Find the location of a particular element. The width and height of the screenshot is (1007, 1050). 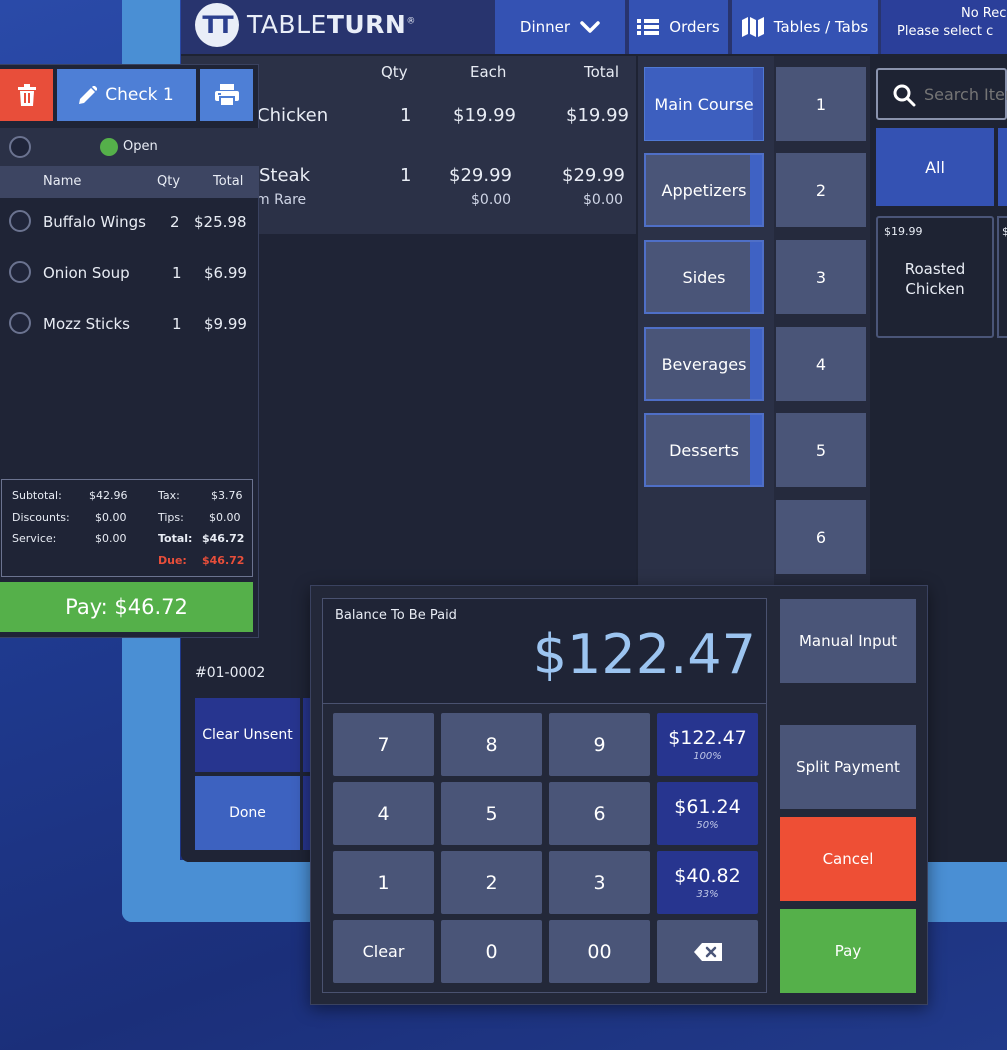

category-main-course: Main Course is located at coordinates (704, 104).